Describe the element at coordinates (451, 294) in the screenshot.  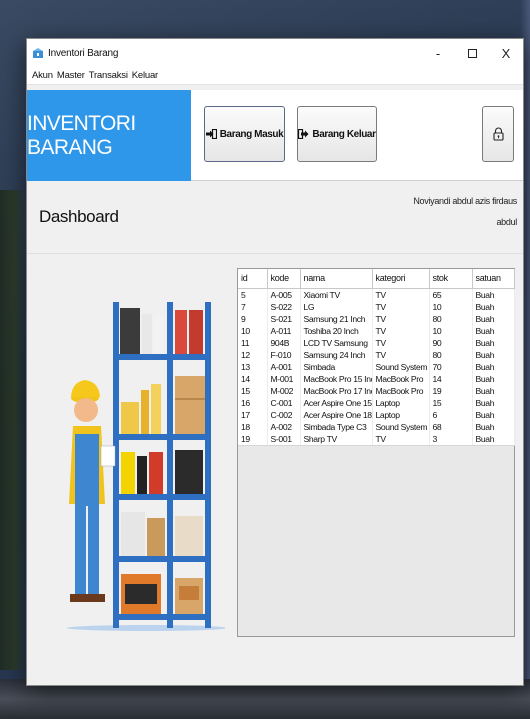
I see `table-cell-stok: 65` at that location.